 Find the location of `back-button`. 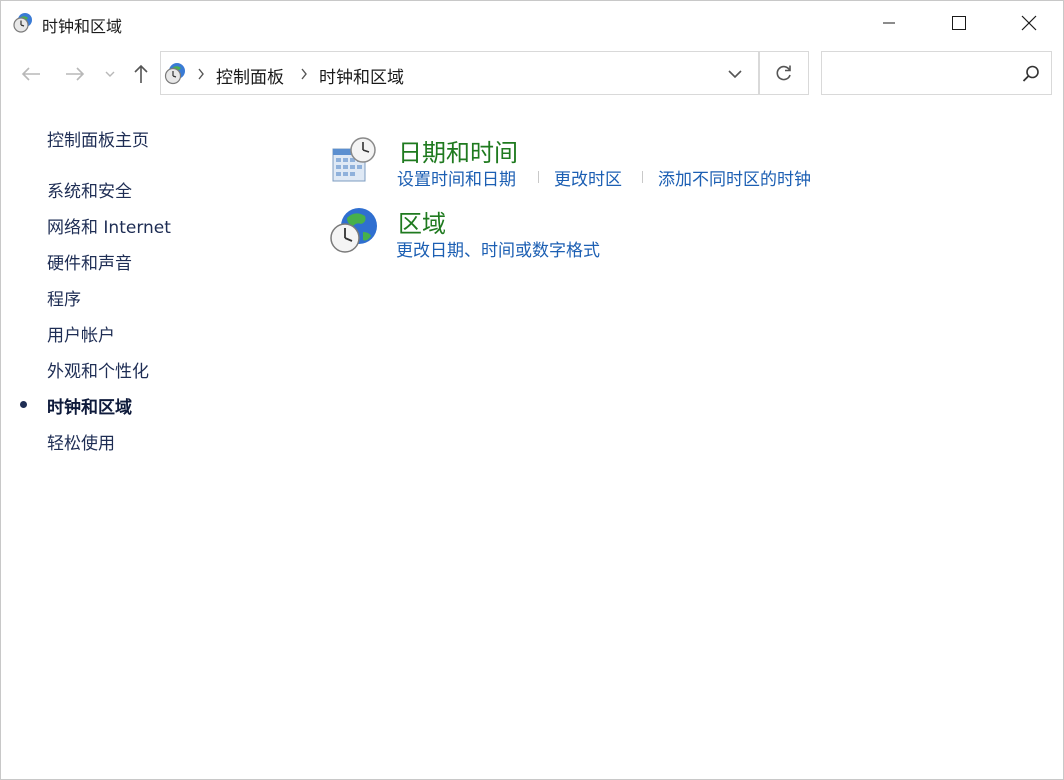

back-button is located at coordinates (31, 74).